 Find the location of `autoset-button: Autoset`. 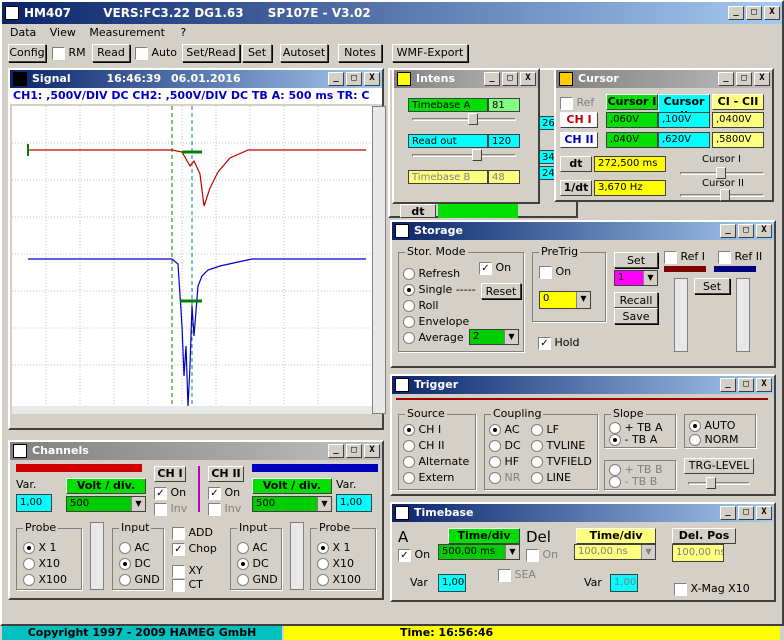

autoset-button: Autoset is located at coordinates (304, 53).